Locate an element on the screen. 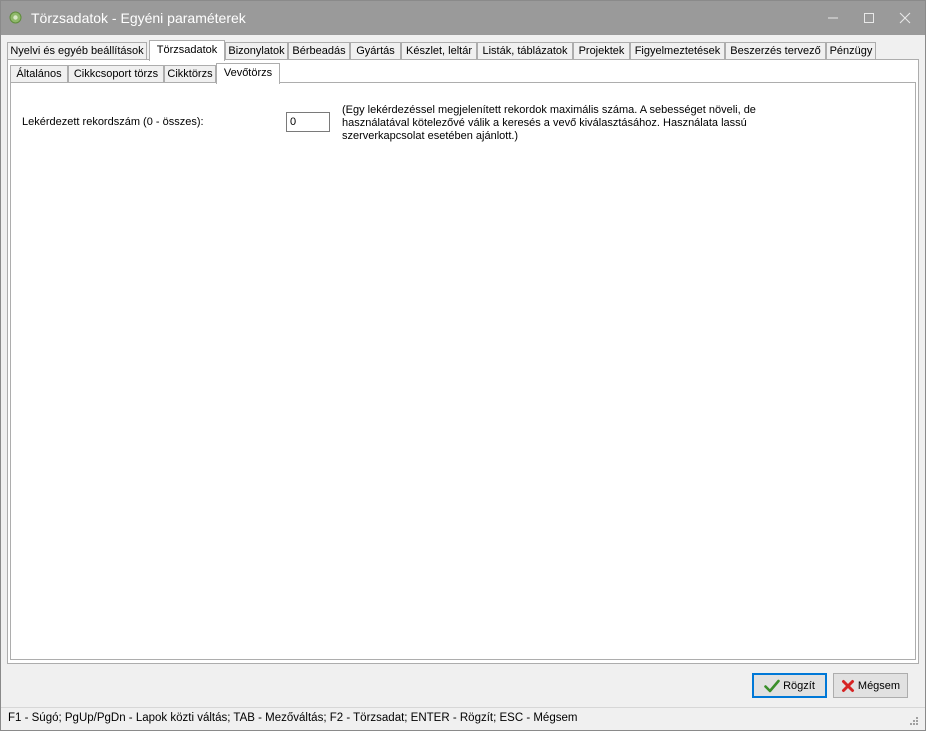 The width and height of the screenshot is (926, 731). resize-grip-icon is located at coordinates (914, 721).